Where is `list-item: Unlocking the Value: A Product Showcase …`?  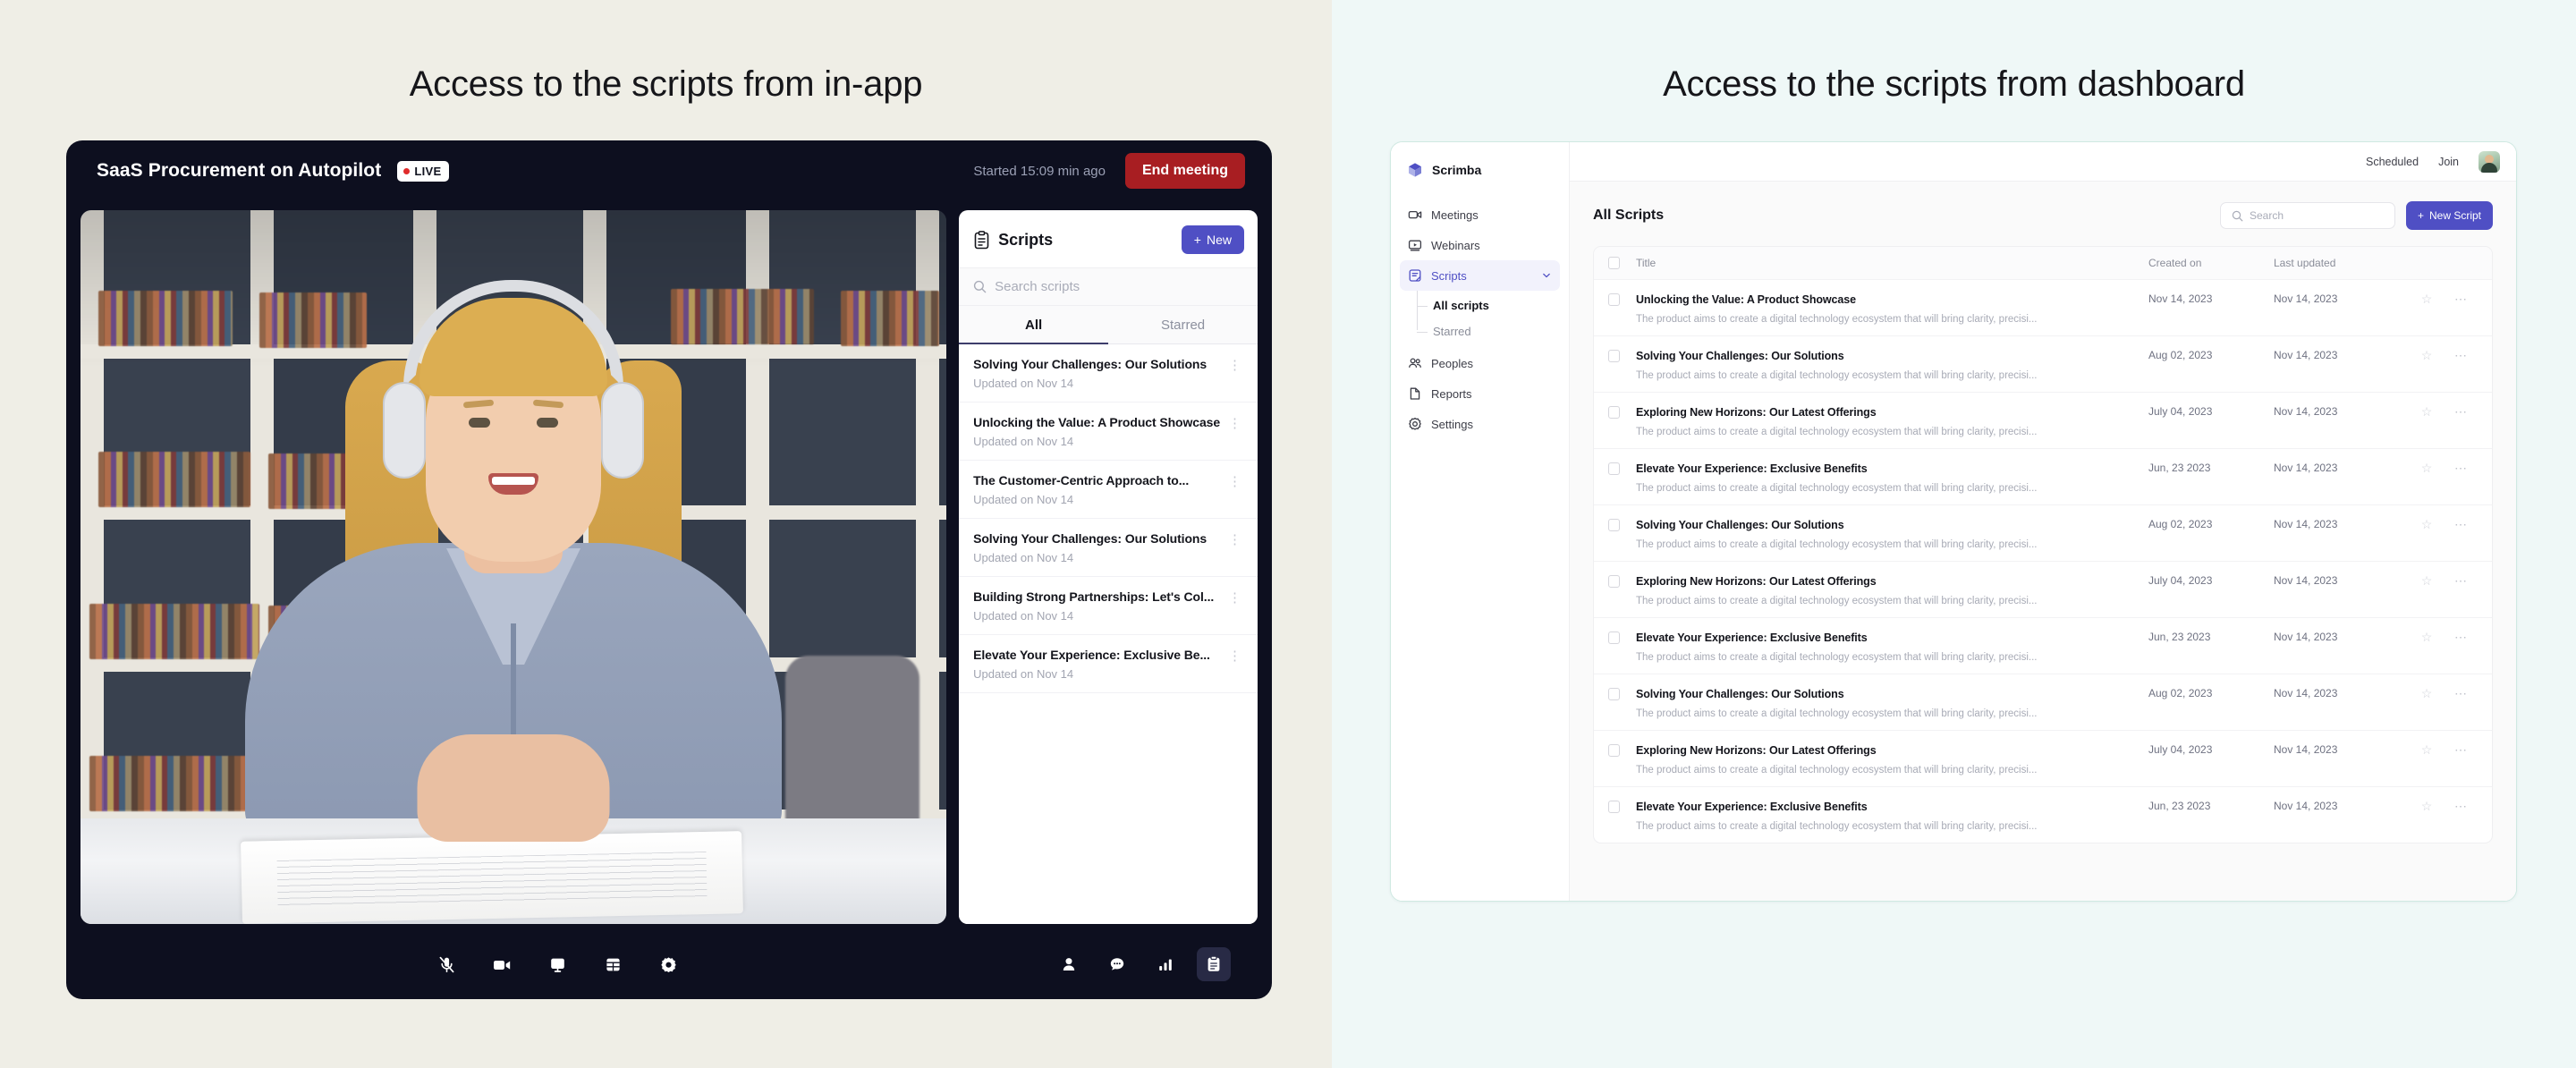 list-item: Unlocking the Value: A Product Showcase … is located at coordinates (1108, 432).